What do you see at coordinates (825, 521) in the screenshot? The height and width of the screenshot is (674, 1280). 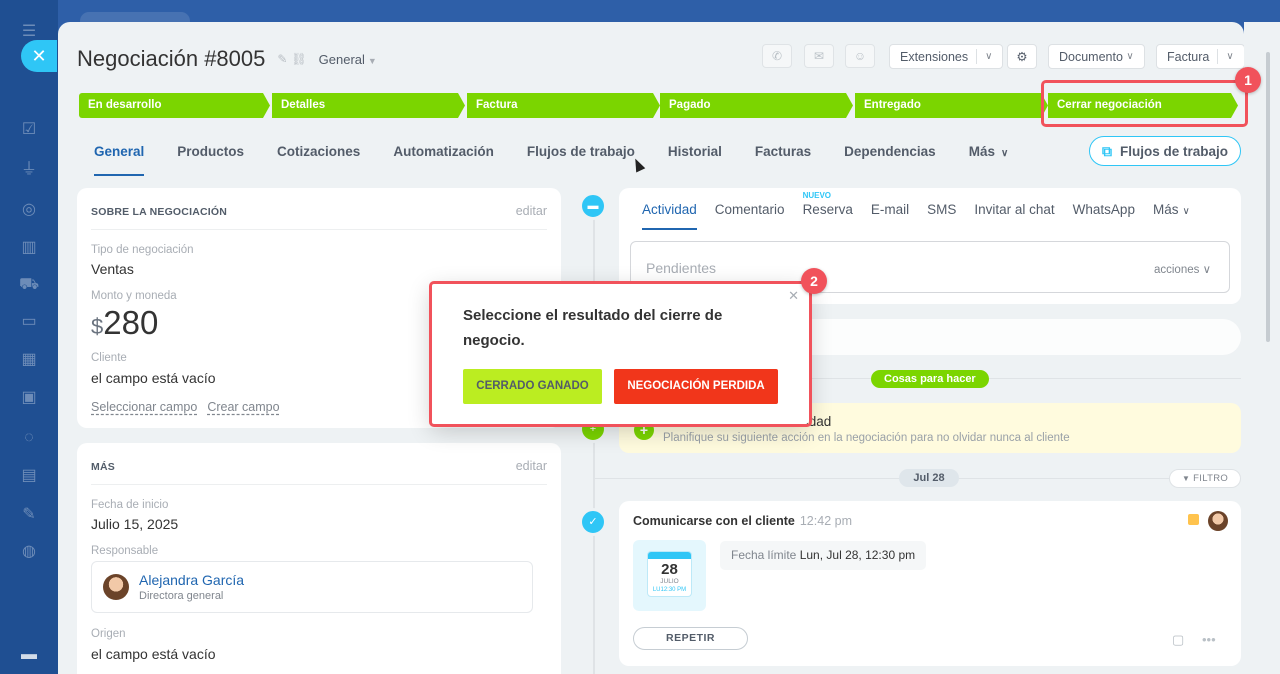 I see `activity-time: 12:42 pm` at bounding box center [825, 521].